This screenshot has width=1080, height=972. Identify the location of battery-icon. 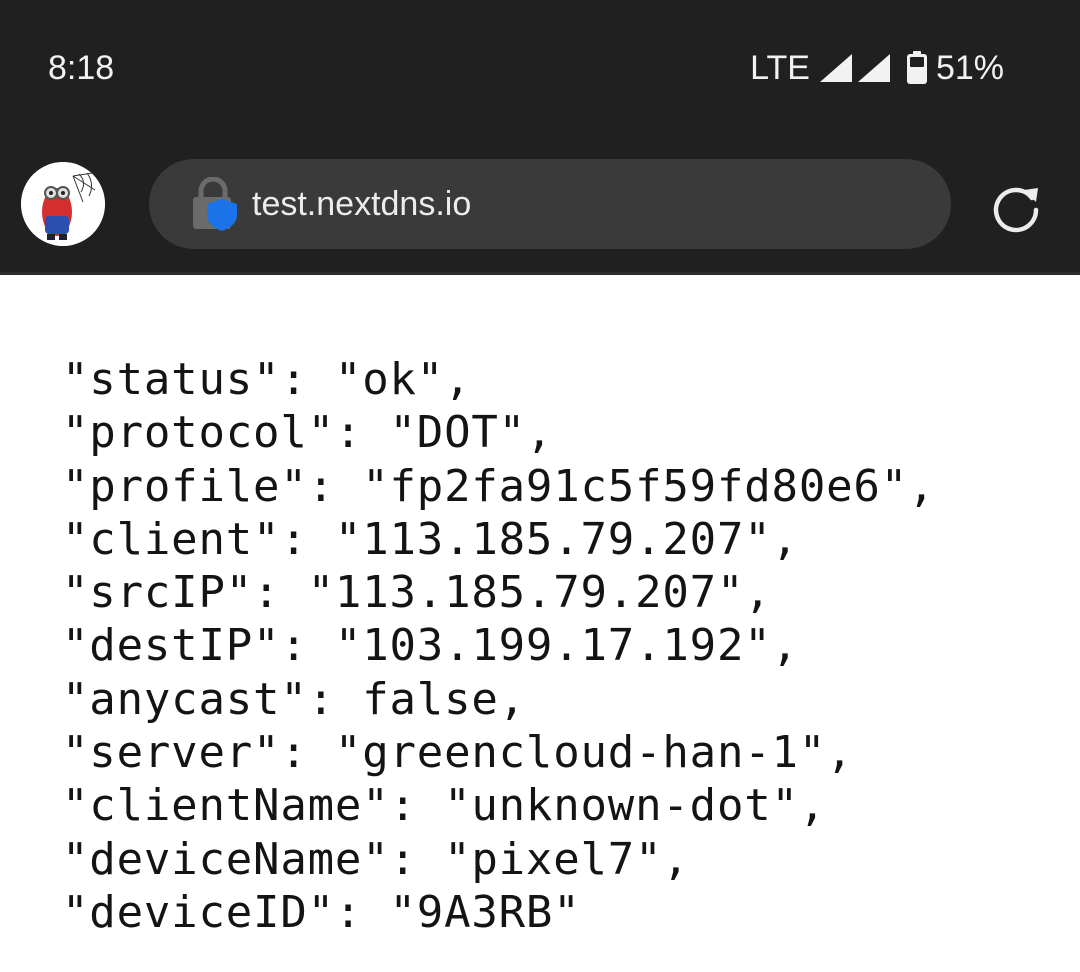
(917, 68).